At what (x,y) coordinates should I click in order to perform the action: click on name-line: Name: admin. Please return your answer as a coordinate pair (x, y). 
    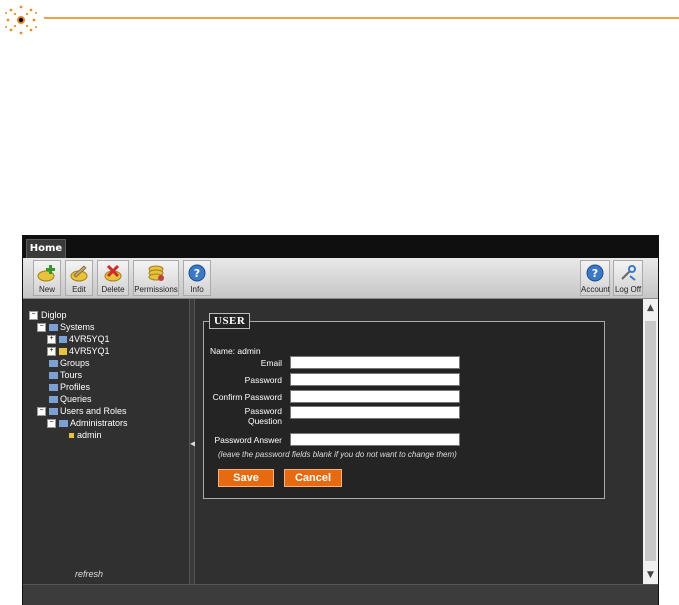
    Looking at the image, I should click on (235, 351).